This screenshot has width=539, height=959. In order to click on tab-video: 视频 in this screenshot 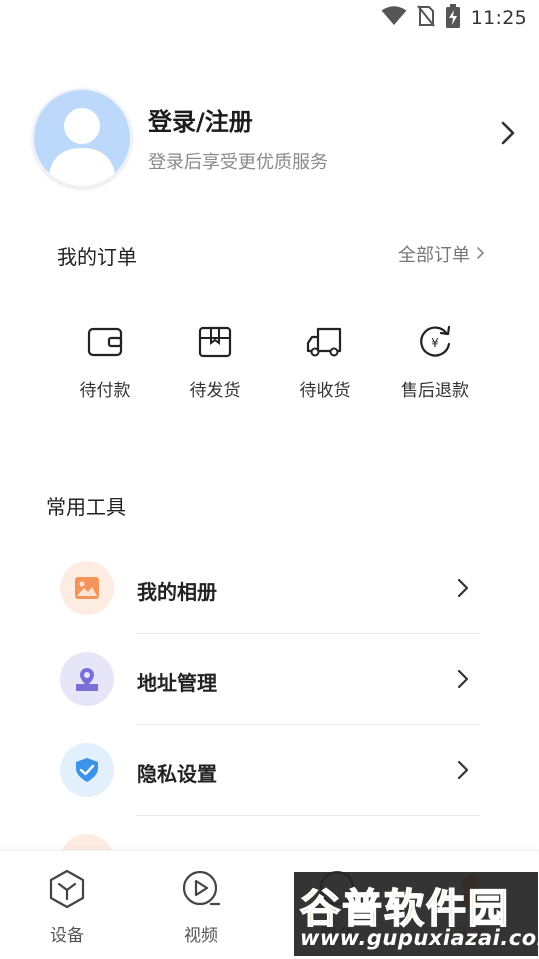, I will do `click(201, 907)`.